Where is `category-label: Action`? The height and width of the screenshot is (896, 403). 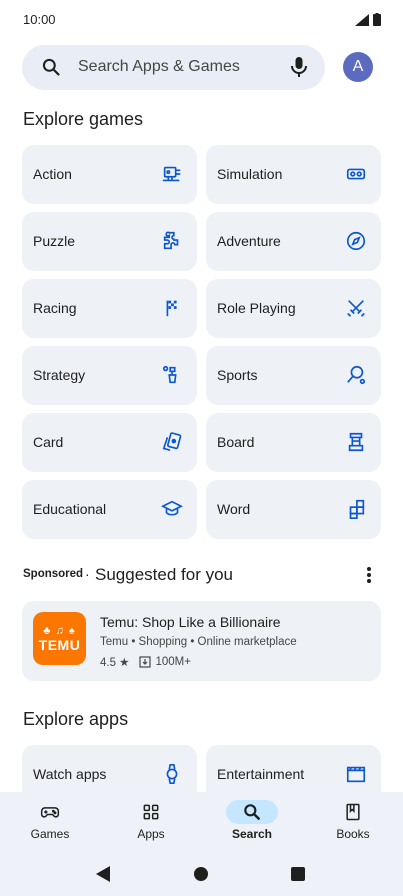 category-label: Action is located at coordinates (52, 174).